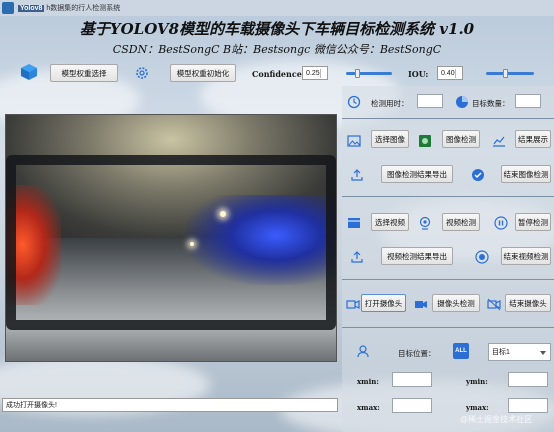 The height and width of the screenshot is (432, 554). Describe the element at coordinates (461, 139) in the screenshot. I see `image-detect-button: 图像检测` at that location.